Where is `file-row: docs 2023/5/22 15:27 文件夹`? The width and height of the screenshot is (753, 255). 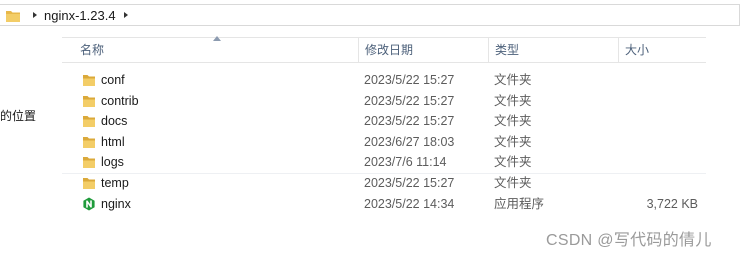
file-row: docs 2023/5/22 15:27 文件夹 is located at coordinates (384, 121).